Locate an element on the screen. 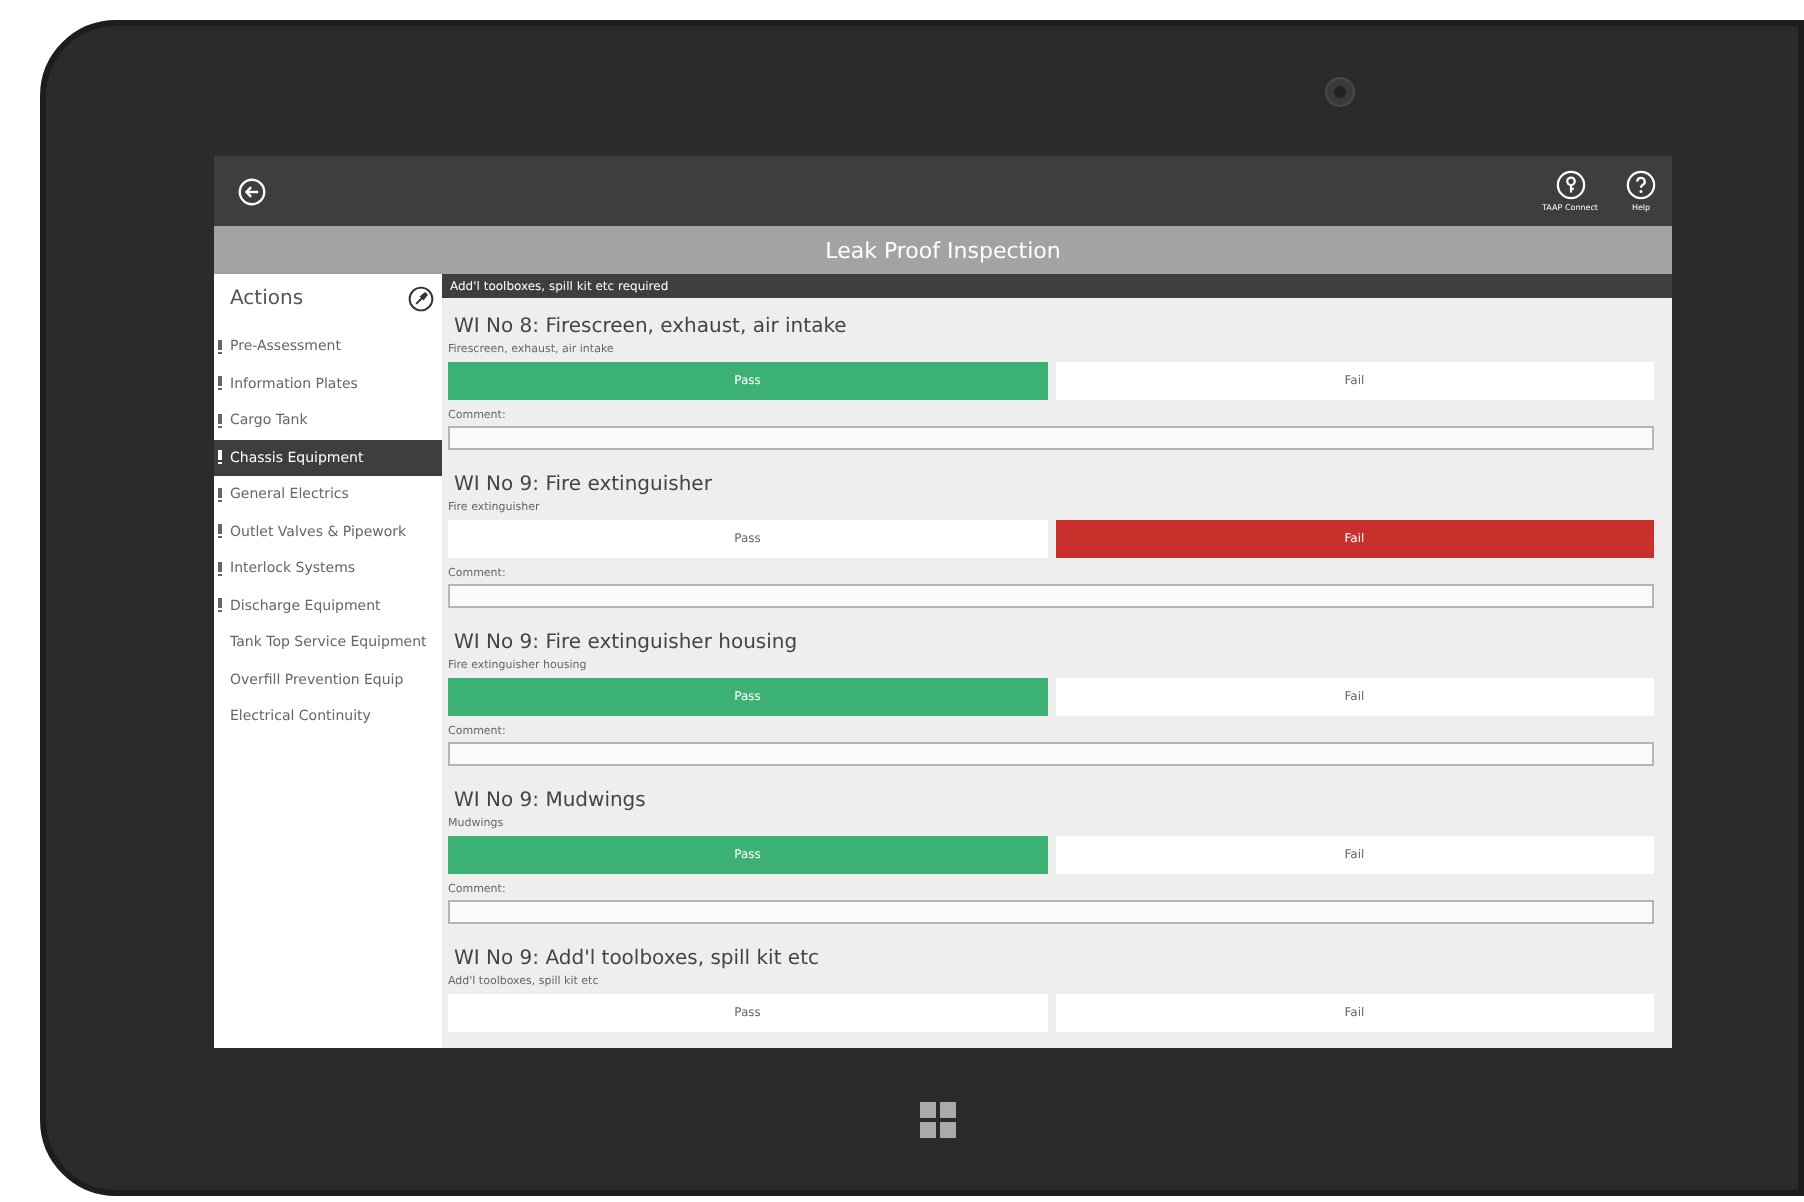 The height and width of the screenshot is (1202, 1804). help-icon is located at coordinates (1641, 185).